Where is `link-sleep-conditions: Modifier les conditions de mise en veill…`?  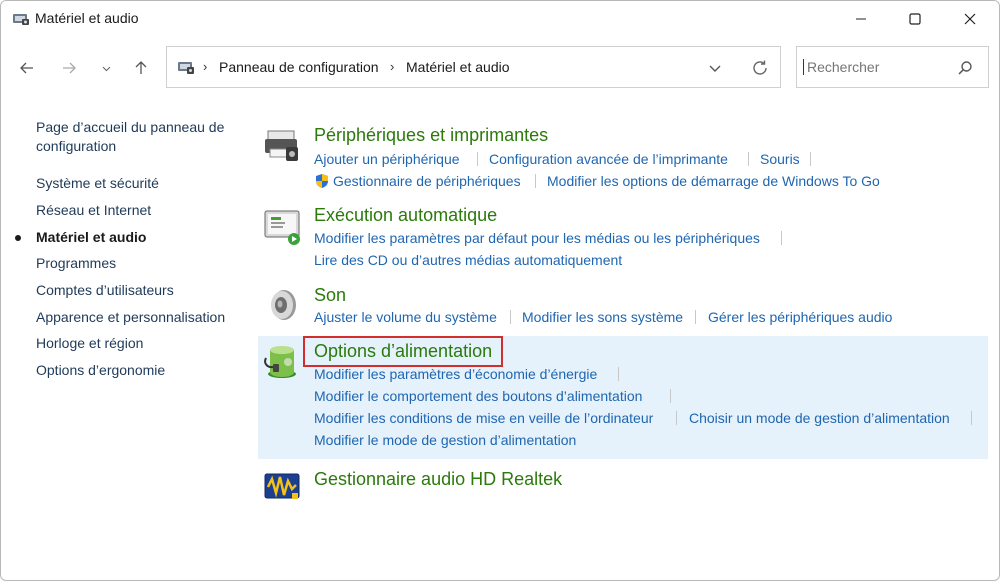
link-sleep-conditions: Modifier les conditions de mise en veill… is located at coordinates (483, 418).